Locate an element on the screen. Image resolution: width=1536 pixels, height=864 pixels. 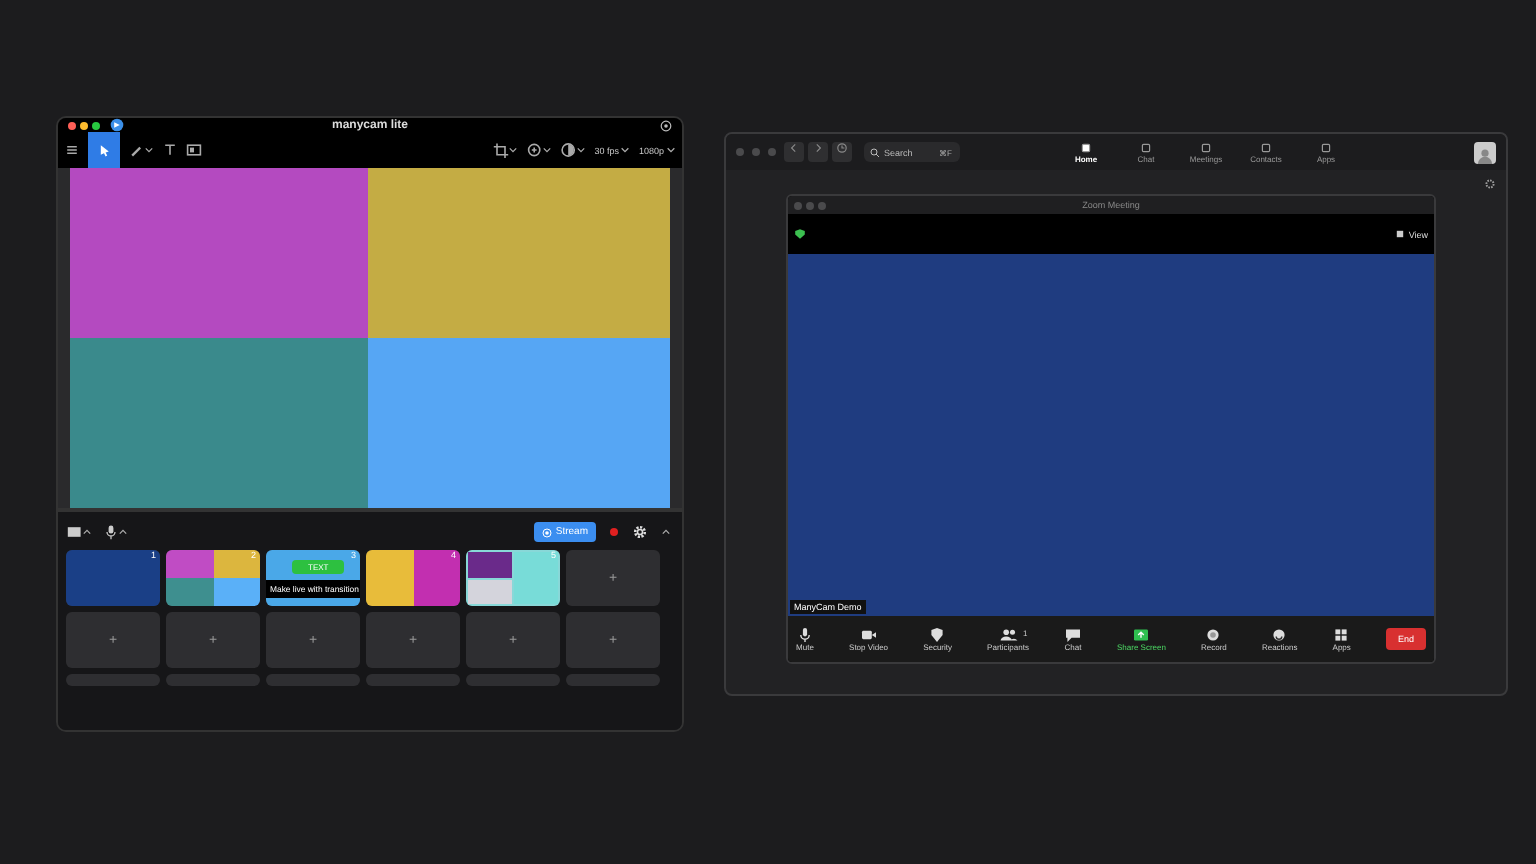
select-tool-button is located at coordinates (104, 150).